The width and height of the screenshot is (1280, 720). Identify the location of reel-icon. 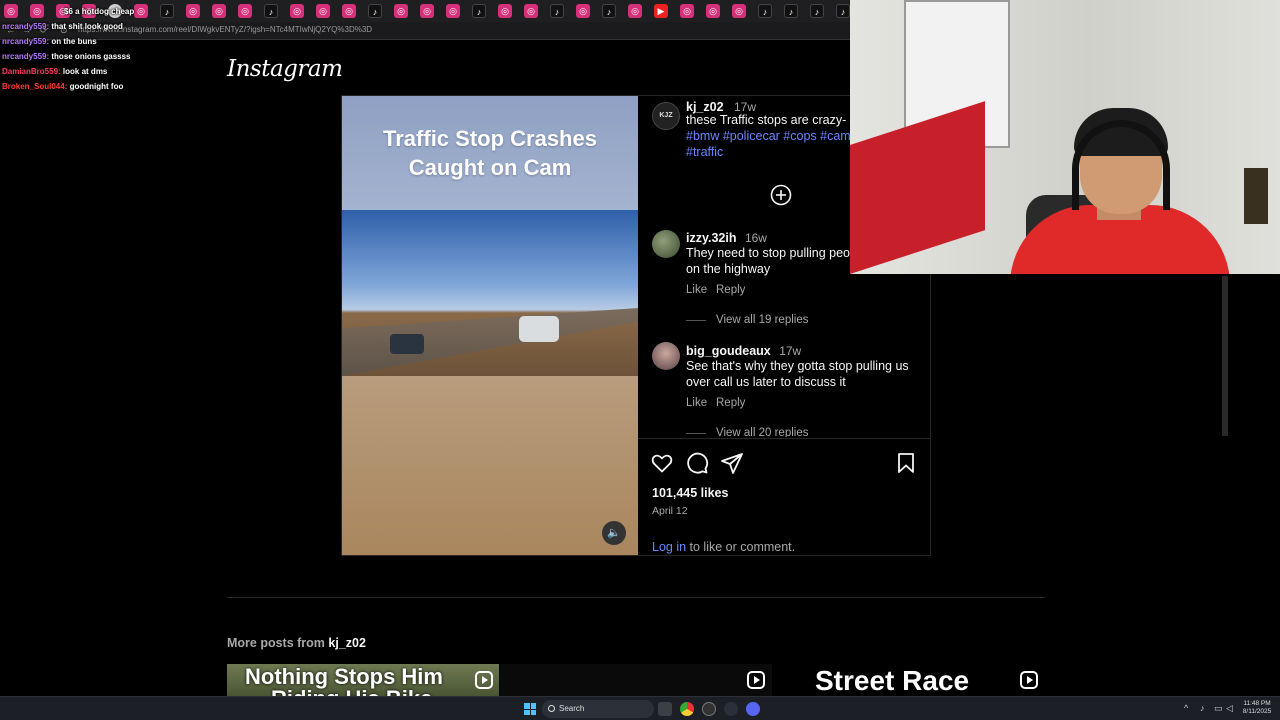
(756, 680).